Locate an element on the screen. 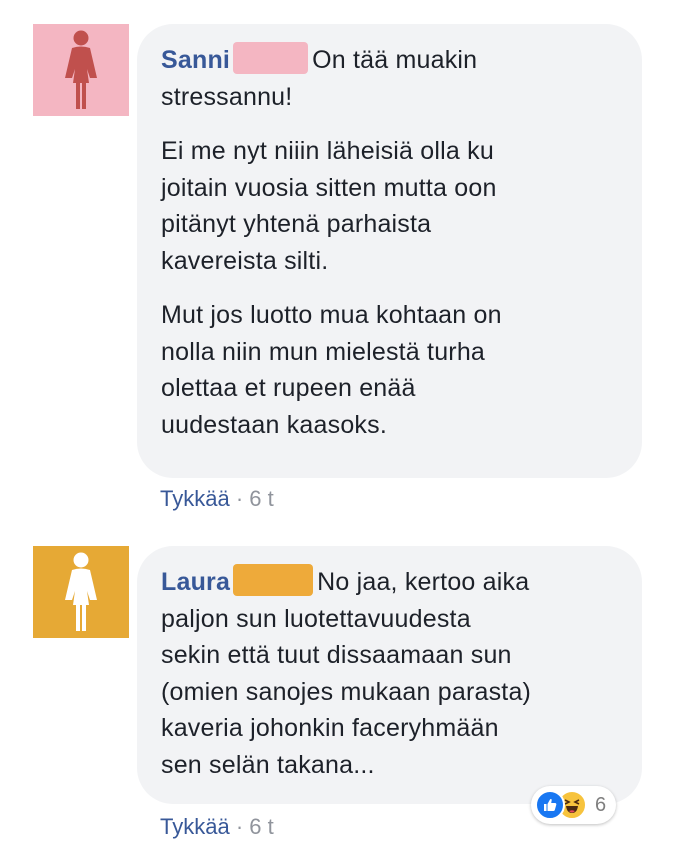 The image size is (682, 864). comment-text-line: stressannu! is located at coordinates (227, 96).